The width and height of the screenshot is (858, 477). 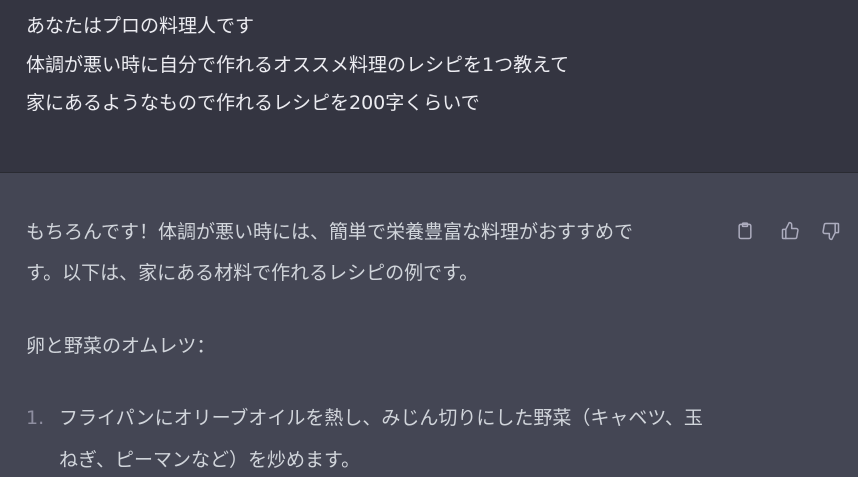 What do you see at coordinates (298, 65) in the screenshot?
I see `user-message-line: 体調が悪い時に自分で作れるオススメ料理のレシピを1つ教えて` at bounding box center [298, 65].